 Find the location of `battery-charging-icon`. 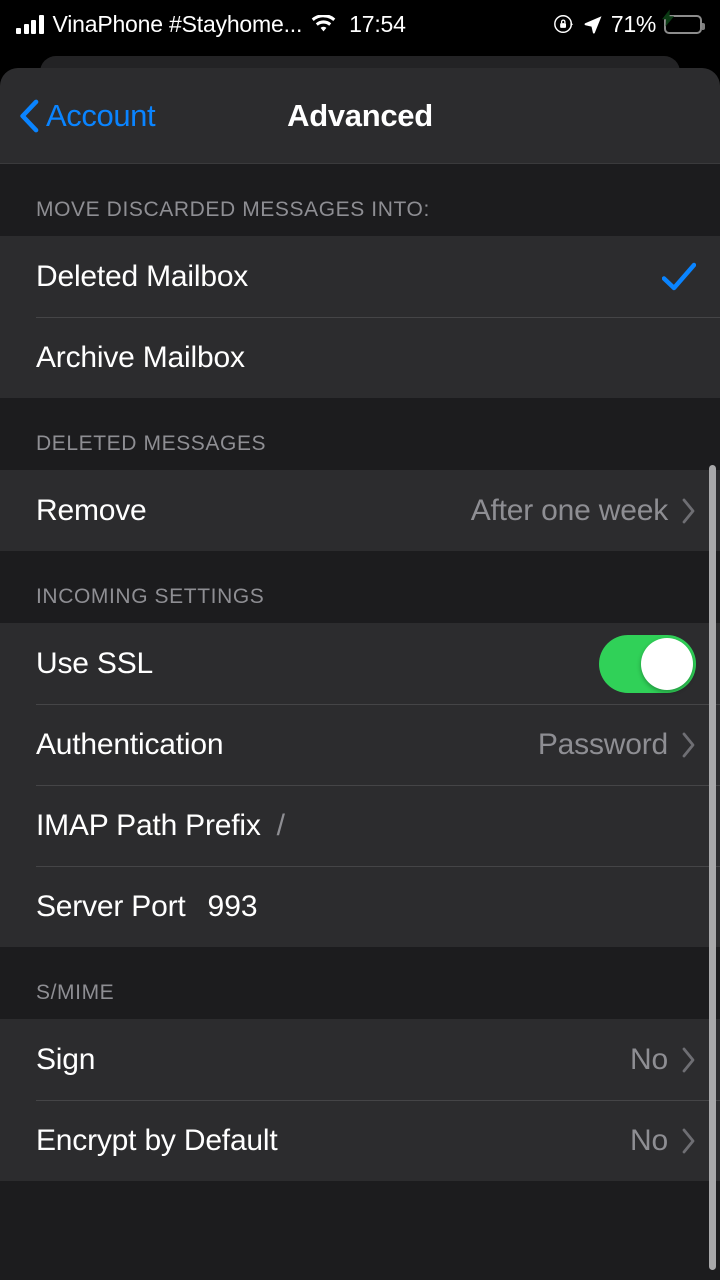

battery-charging-icon is located at coordinates (683, 21).